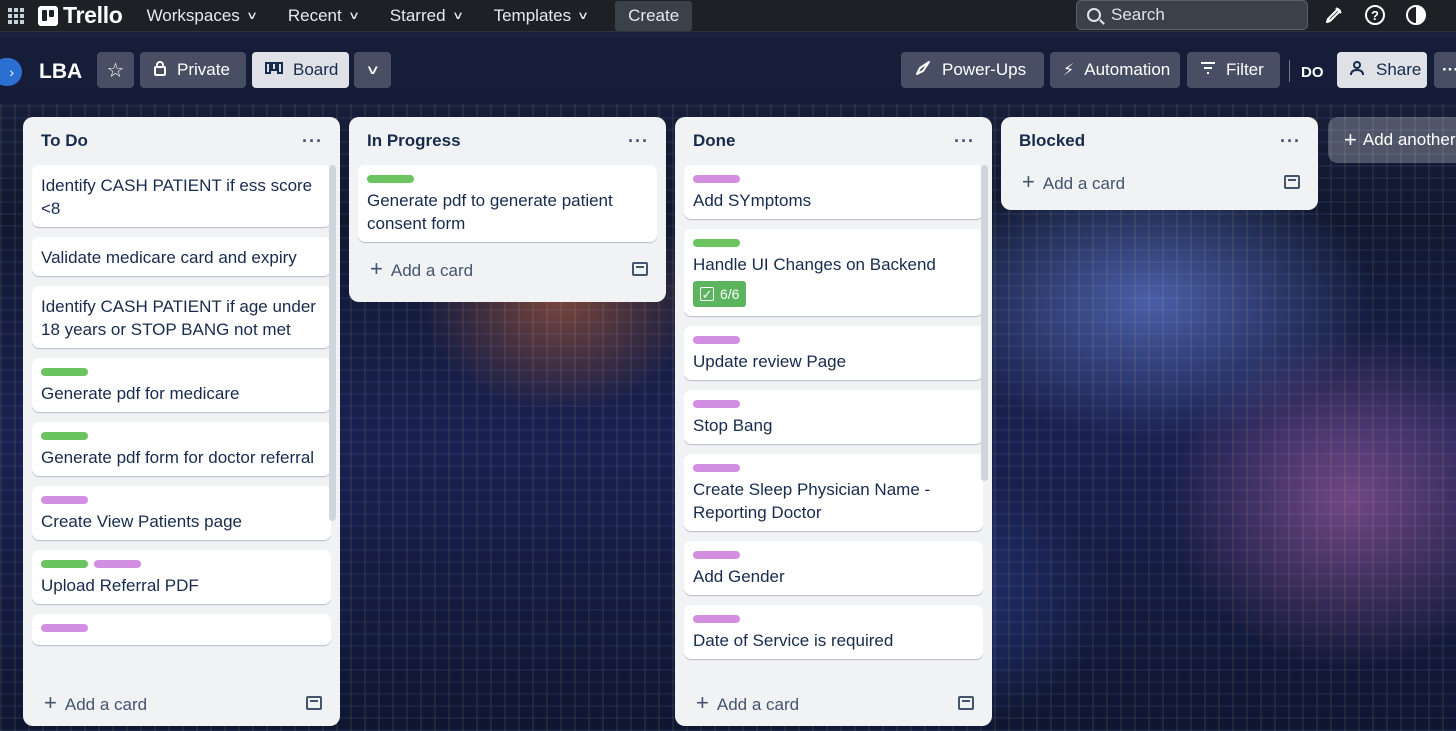 Image resolution: width=1456 pixels, height=731 pixels. Describe the element at coordinates (201, 16) in the screenshot. I see `nav-workspaces: Workspaces ∨` at that location.